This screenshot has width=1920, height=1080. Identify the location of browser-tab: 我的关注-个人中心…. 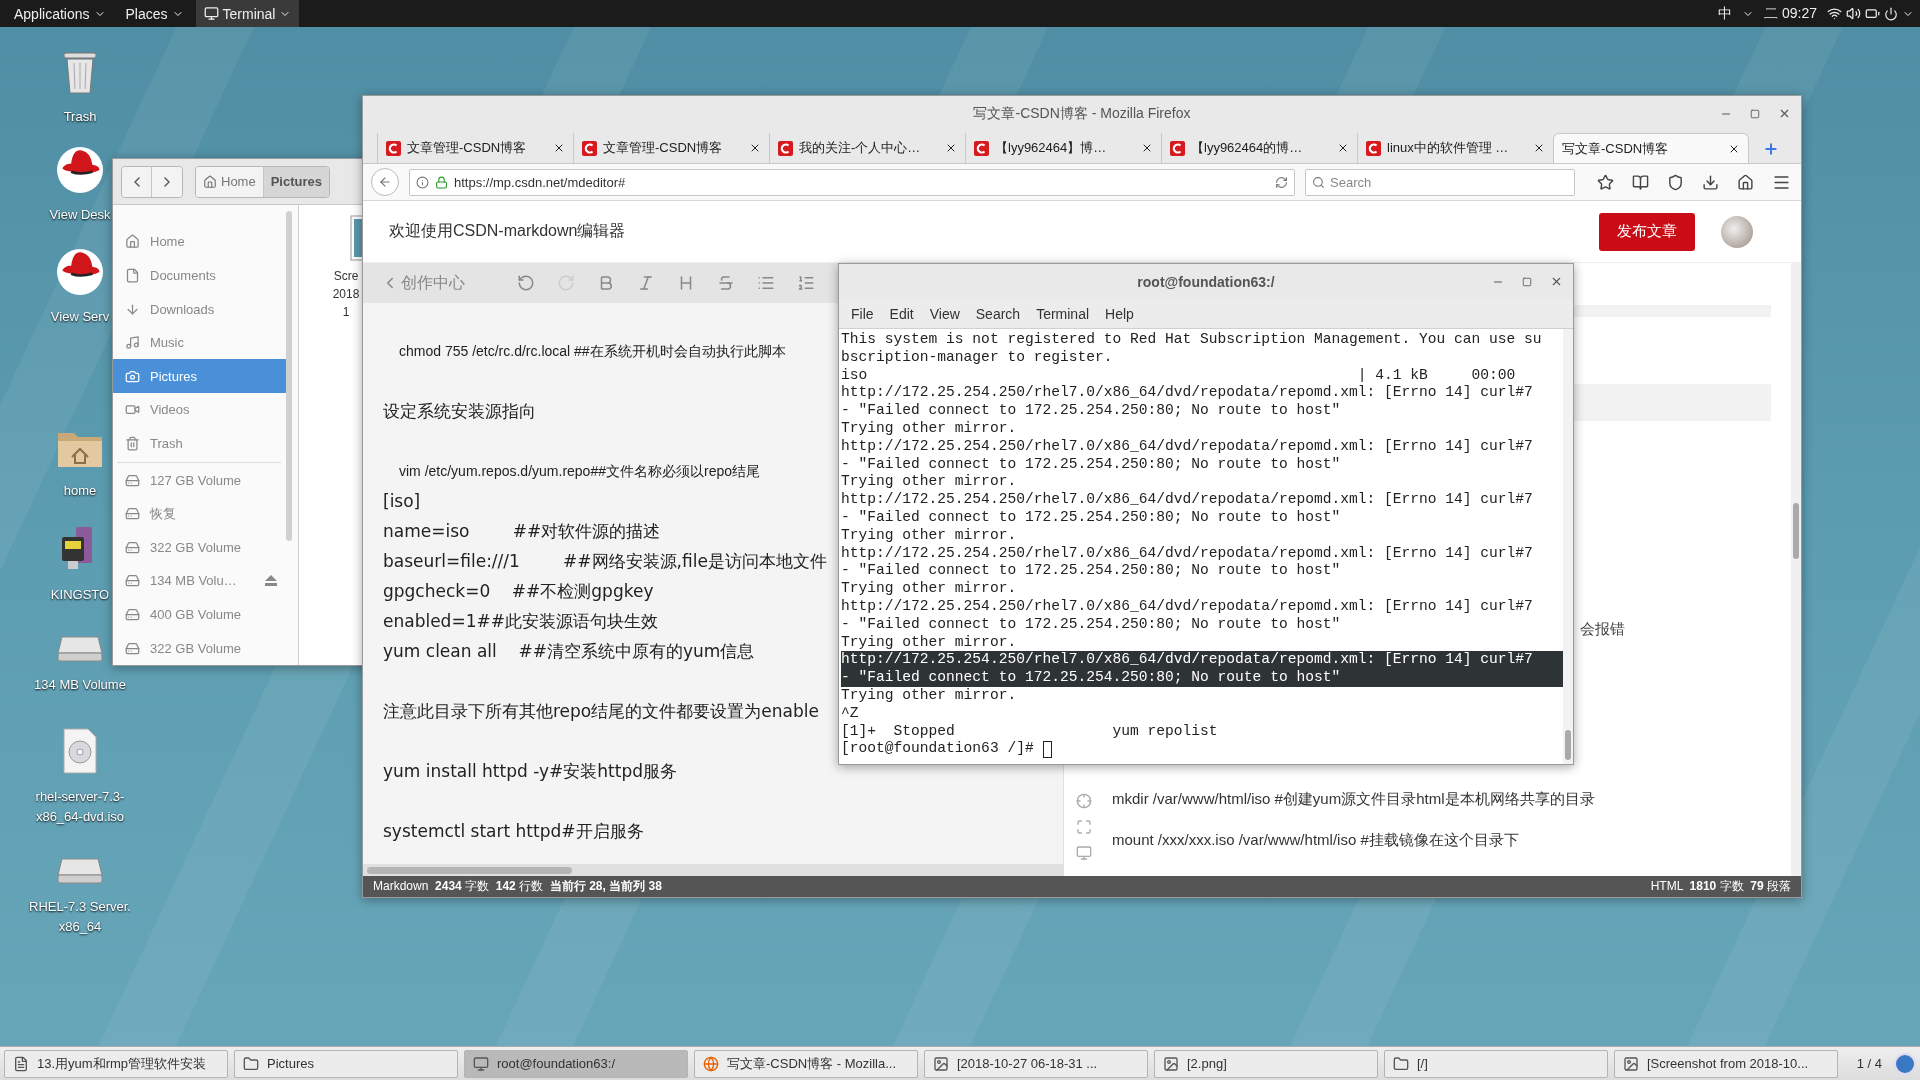
(867, 148).